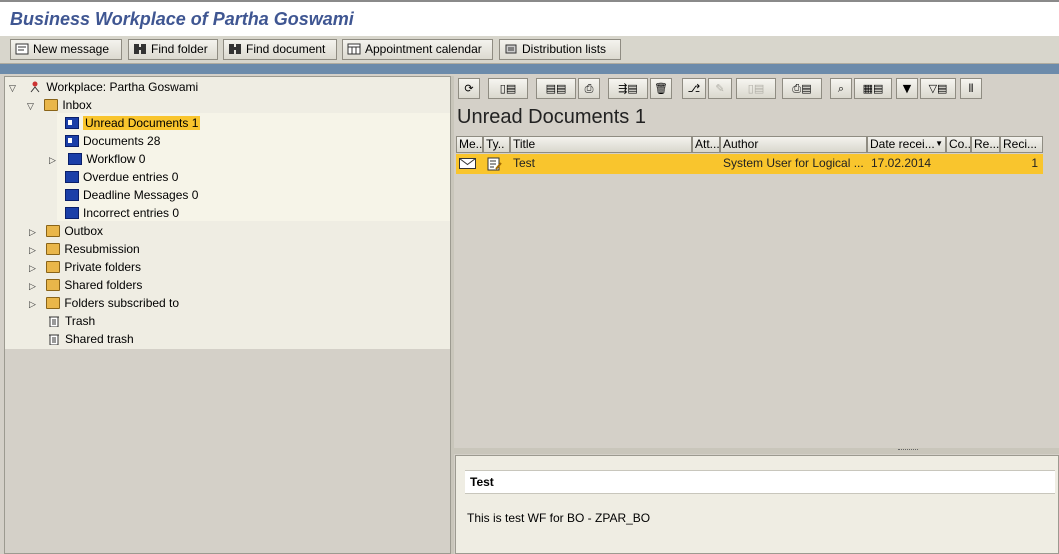  What do you see at coordinates (906, 144) in the screenshot?
I see `column-header: Date recei... ▼` at bounding box center [906, 144].